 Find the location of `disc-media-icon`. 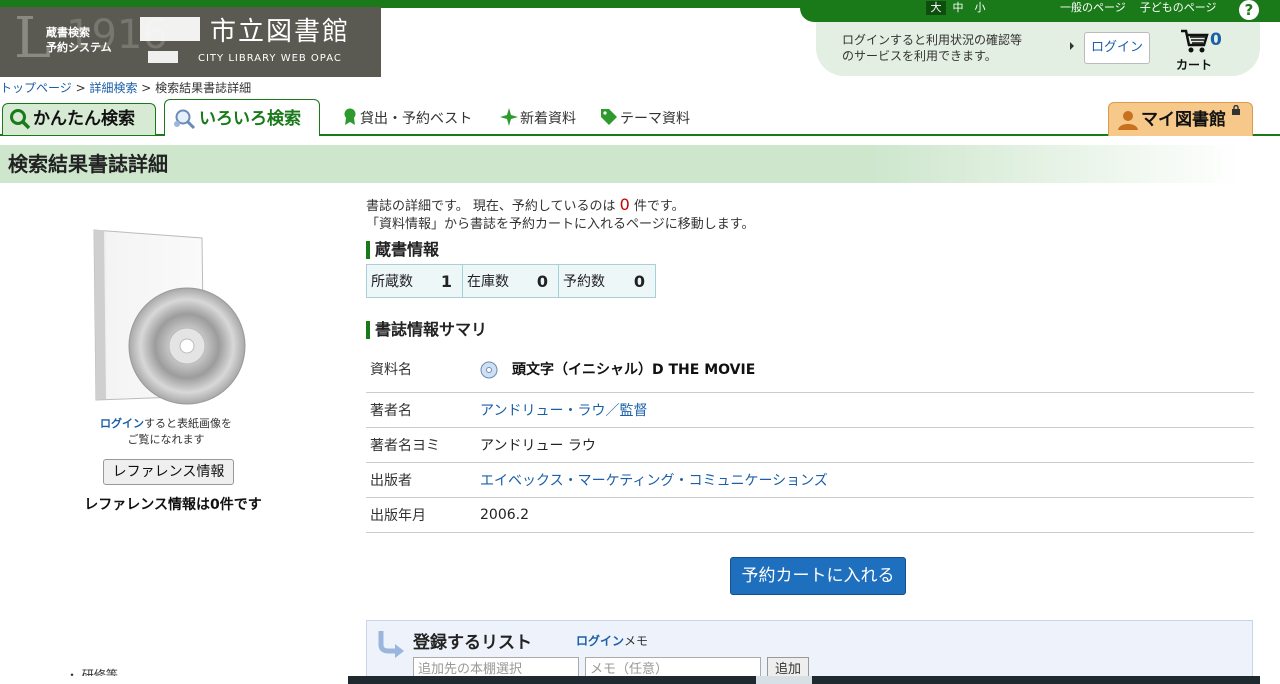

disc-media-icon is located at coordinates (489, 370).